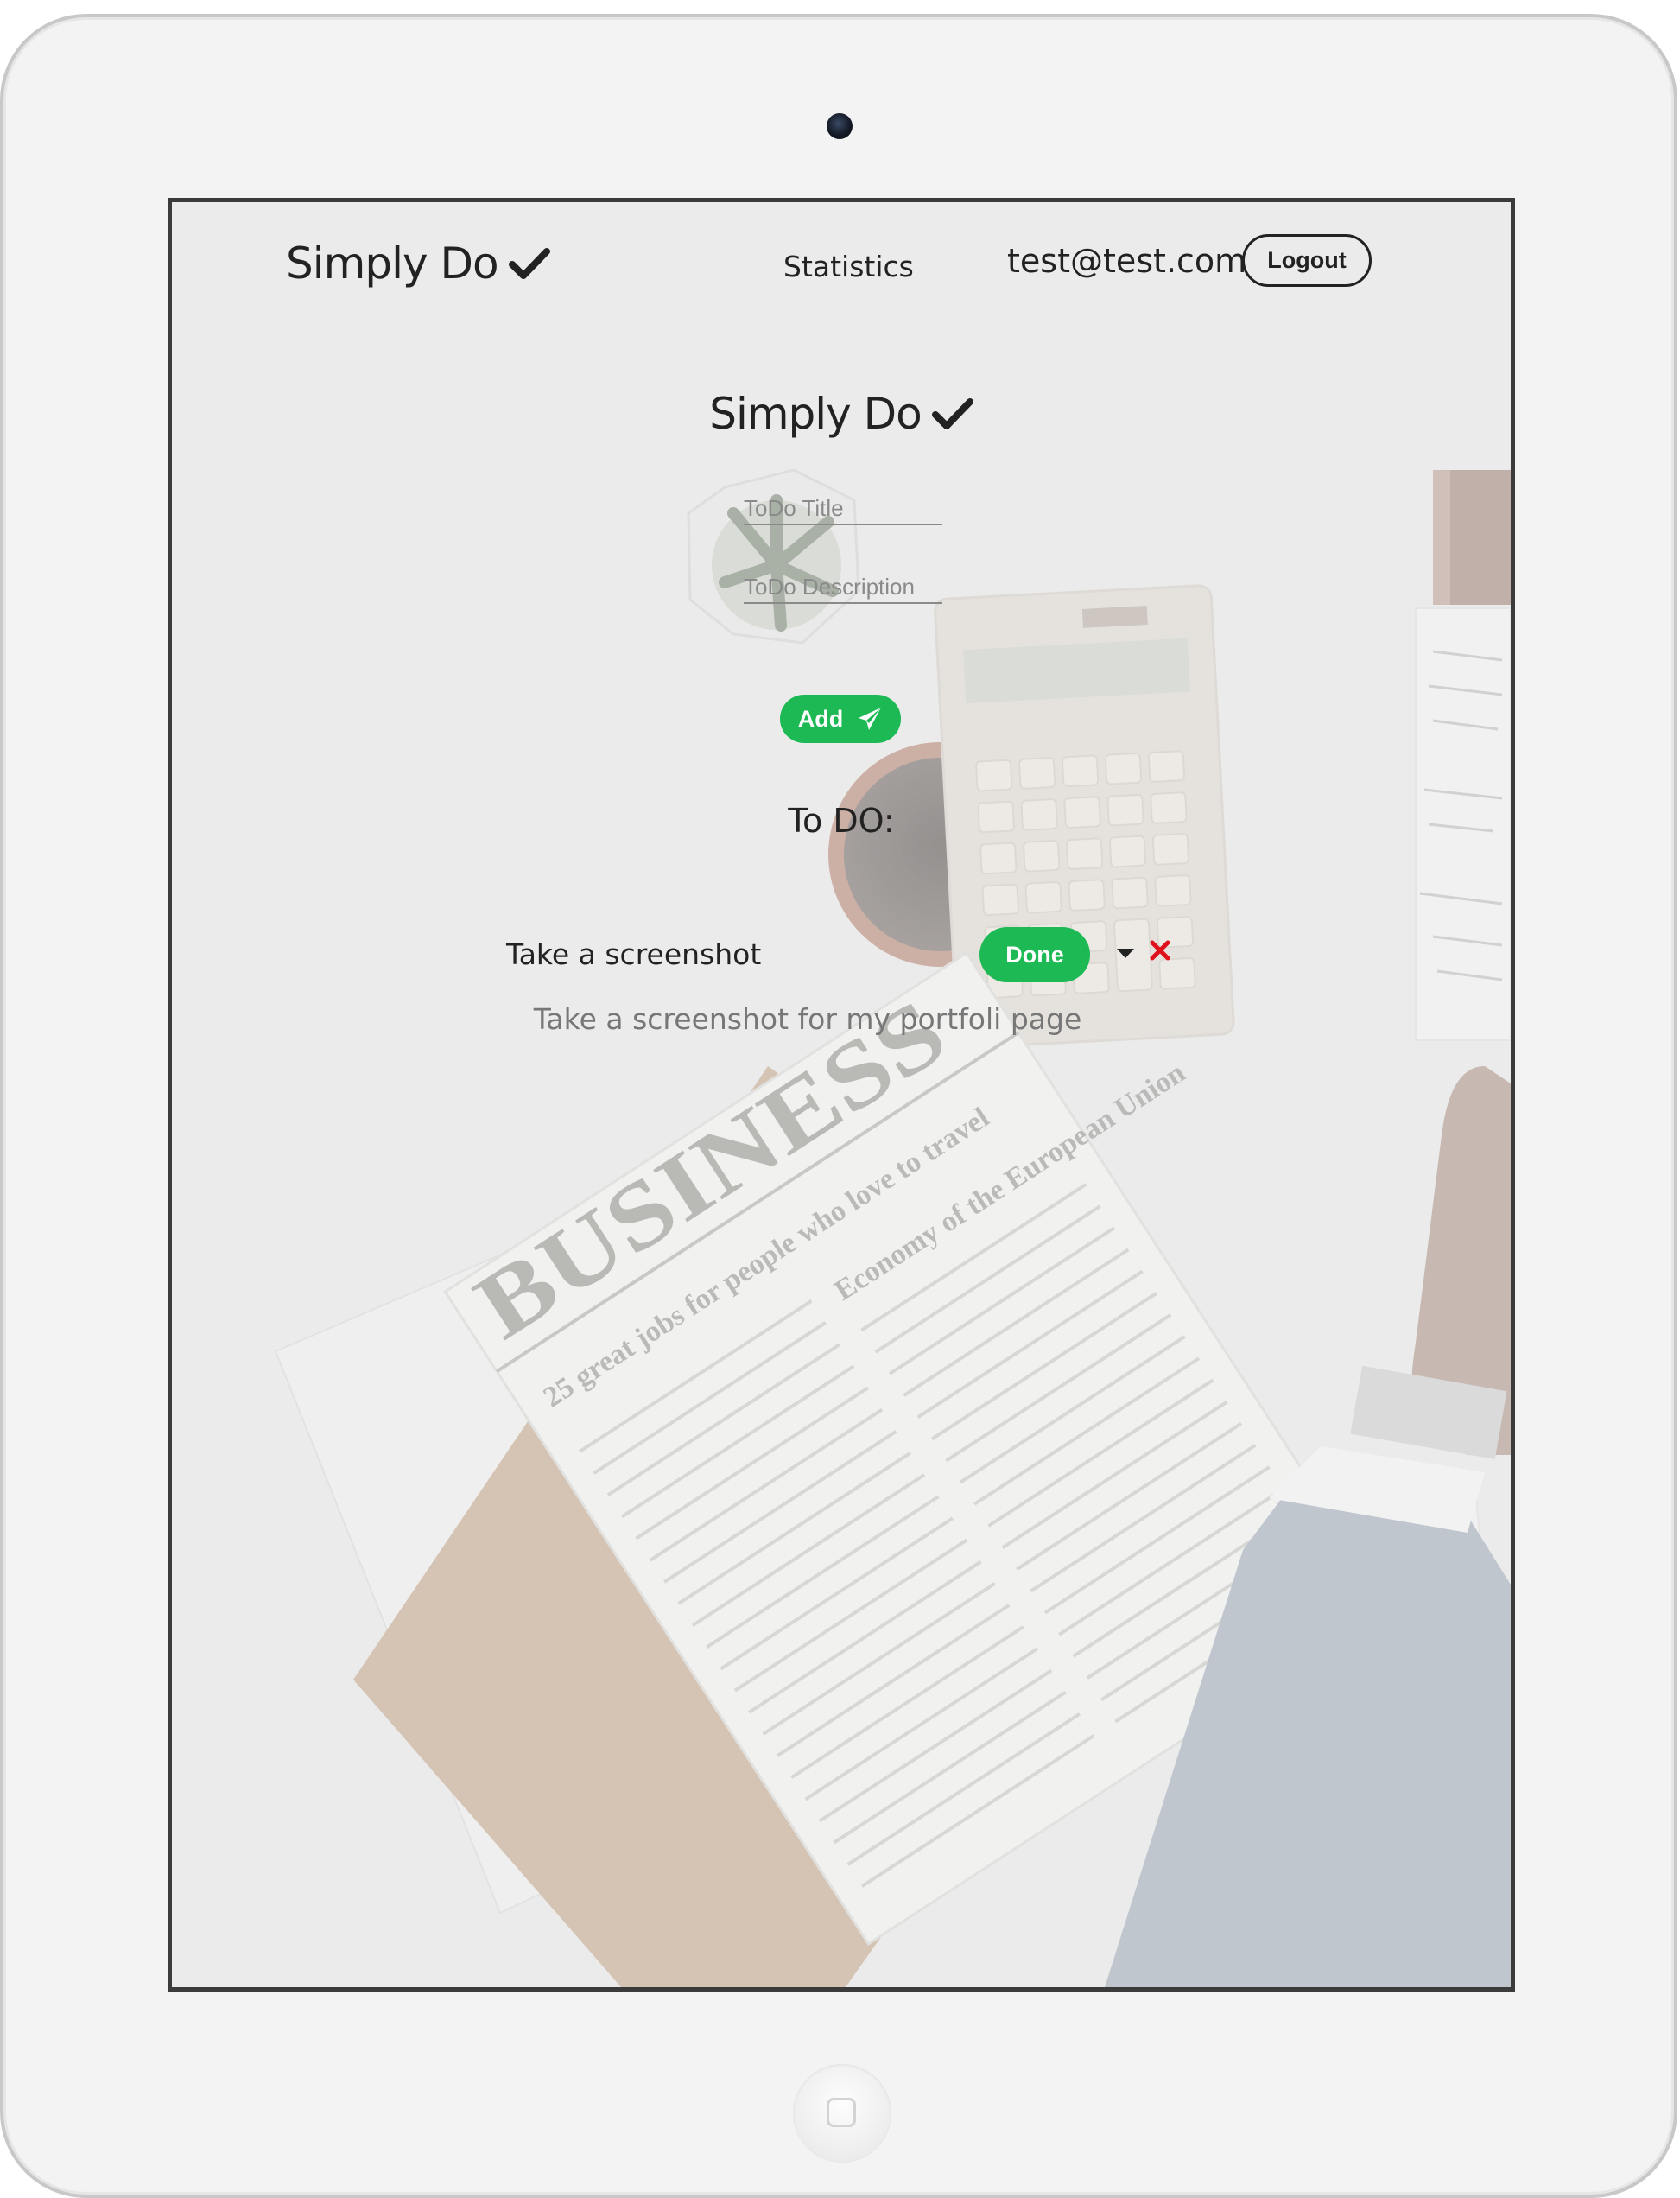 This screenshot has height=2198, width=1680. What do you see at coordinates (840, 126) in the screenshot?
I see `camera-icon` at bounding box center [840, 126].